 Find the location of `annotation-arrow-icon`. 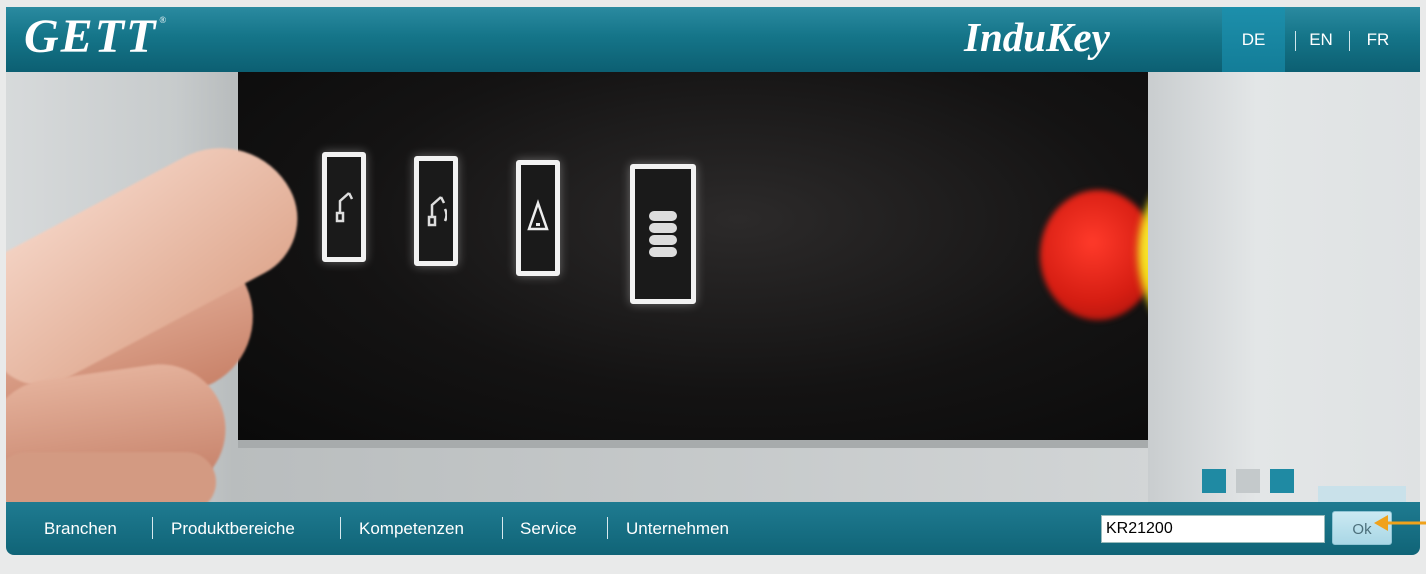

annotation-arrow-icon is located at coordinates (1400, 523).